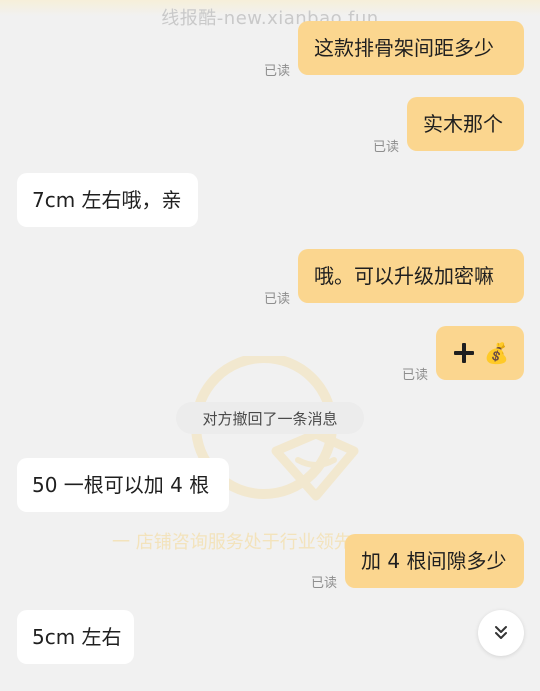 The height and width of the screenshot is (691, 540). Describe the element at coordinates (496, 353) in the screenshot. I see `money-bag-icon: 💰` at that location.